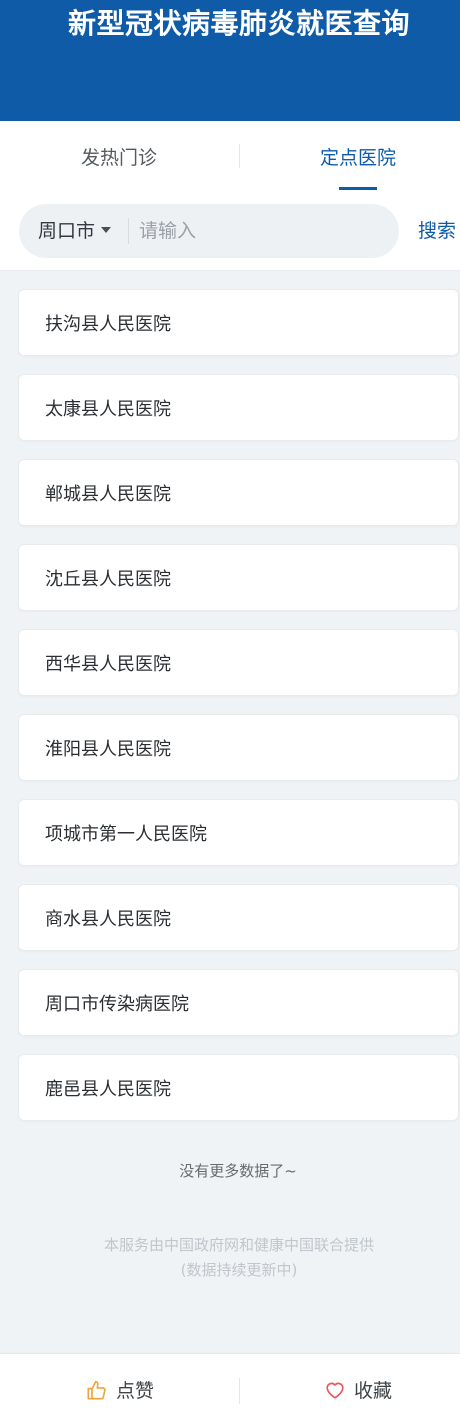 This screenshot has width=460, height=1424. I want to click on hospital-list-item: 扶沟县人民医院, so click(238, 322).